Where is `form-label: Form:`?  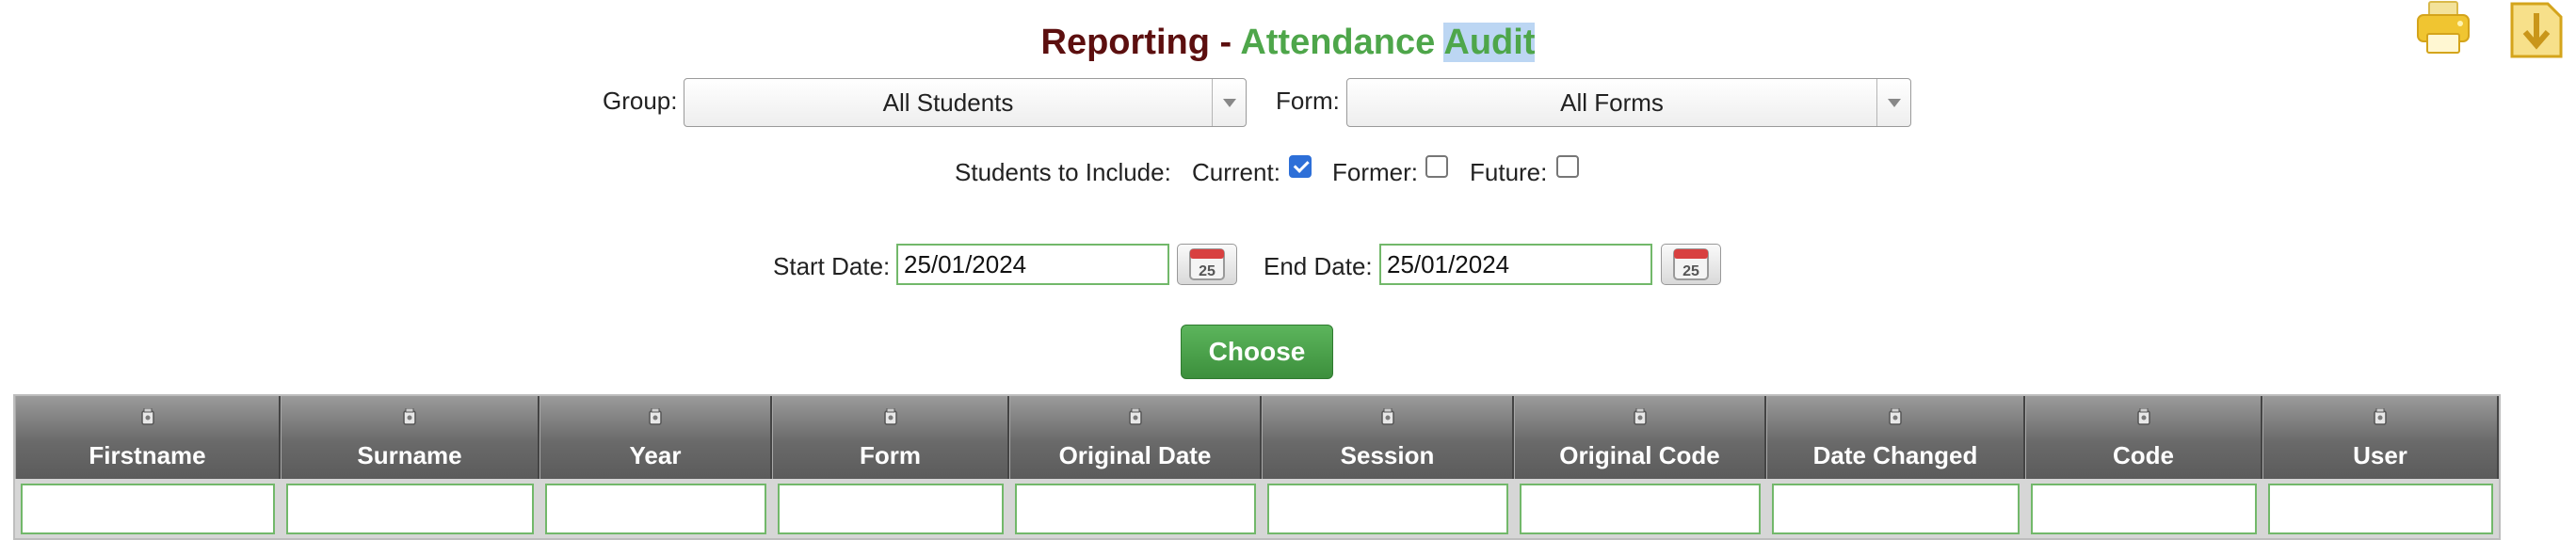
form-label: Form: is located at coordinates (1308, 101).